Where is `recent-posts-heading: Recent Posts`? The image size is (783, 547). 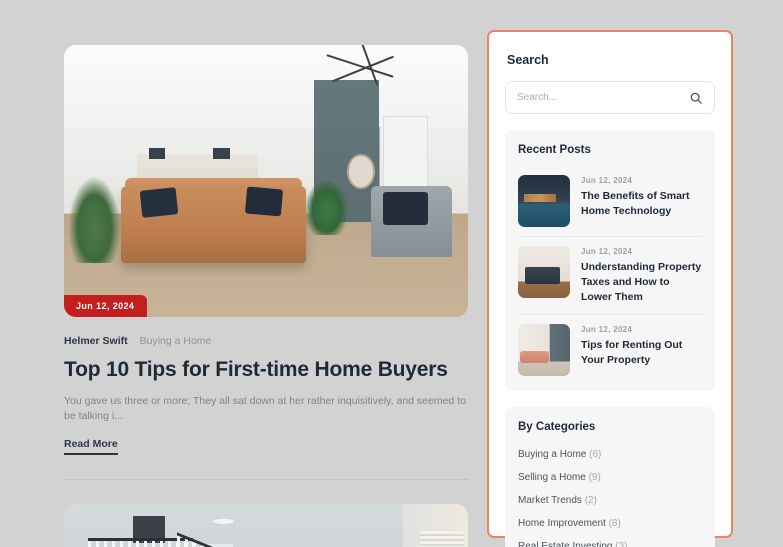 recent-posts-heading: Recent Posts is located at coordinates (554, 150).